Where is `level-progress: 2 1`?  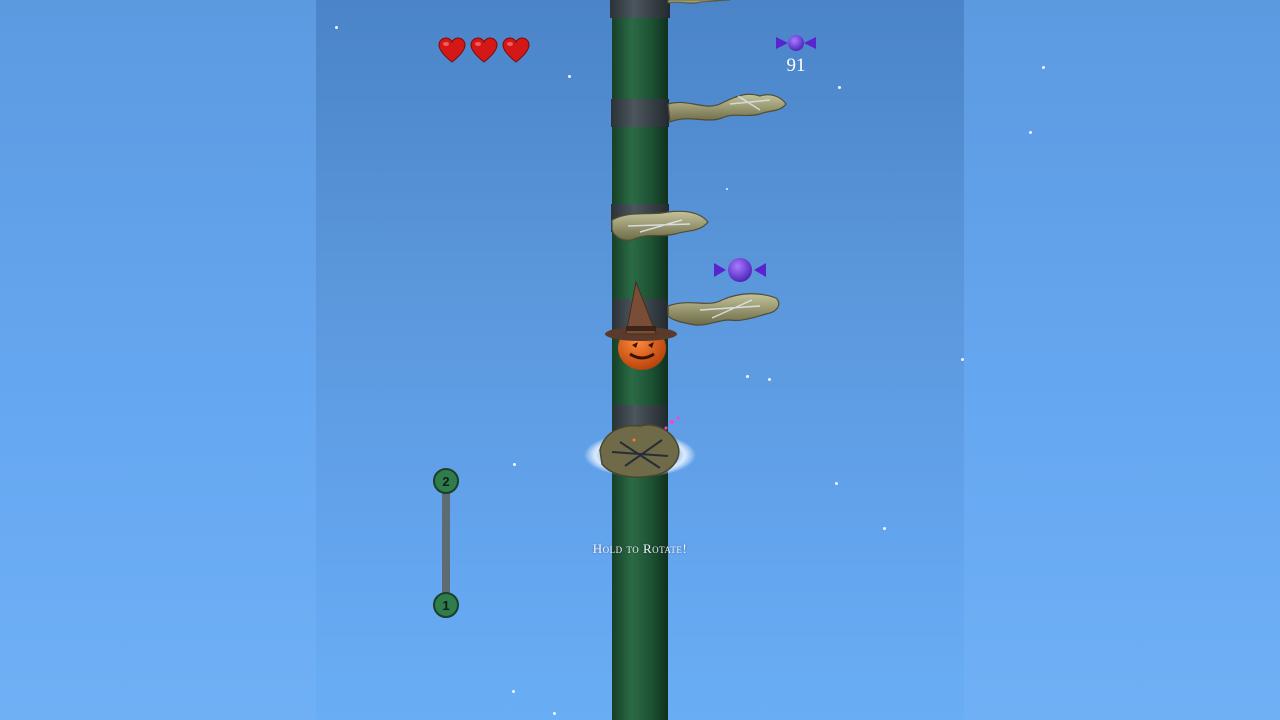 level-progress: 2 1 is located at coordinates (446, 543).